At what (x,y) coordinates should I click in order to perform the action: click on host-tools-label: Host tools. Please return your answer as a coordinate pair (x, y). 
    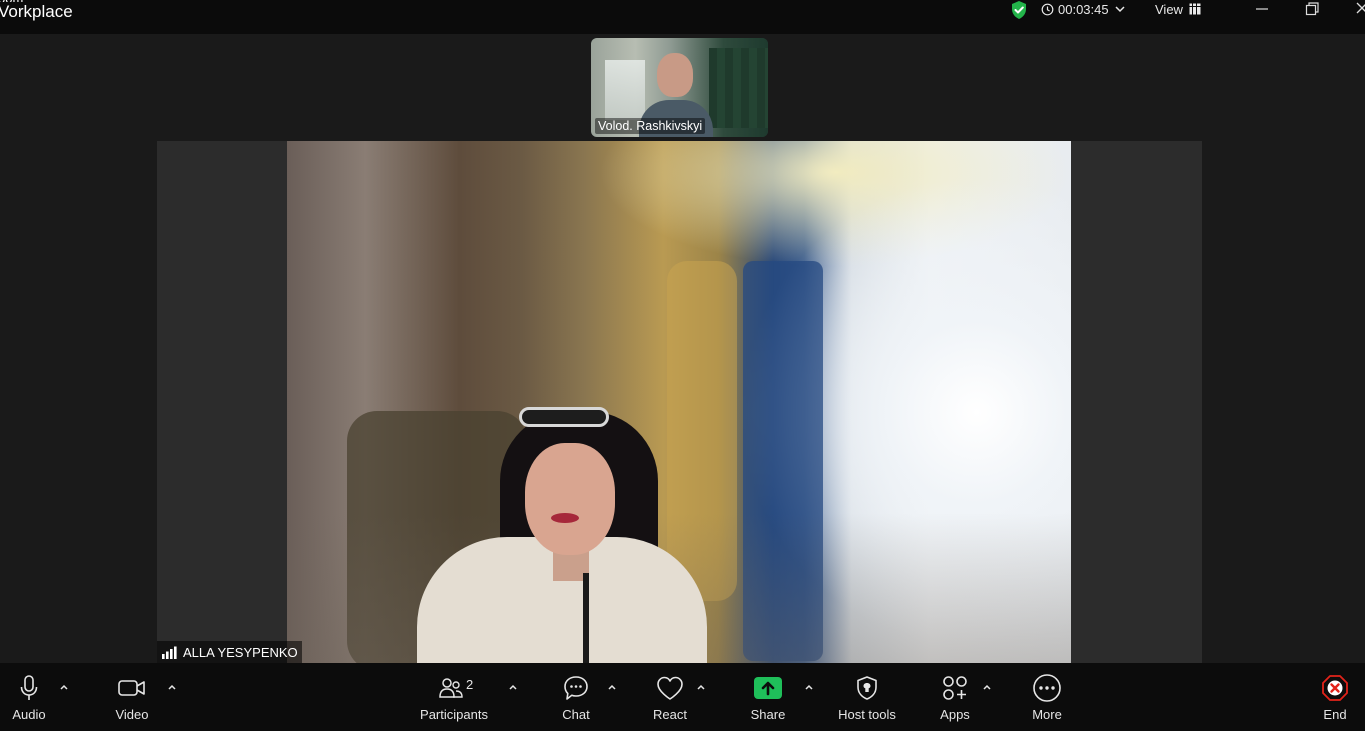
    Looking at the image, I should click on (867, 714).